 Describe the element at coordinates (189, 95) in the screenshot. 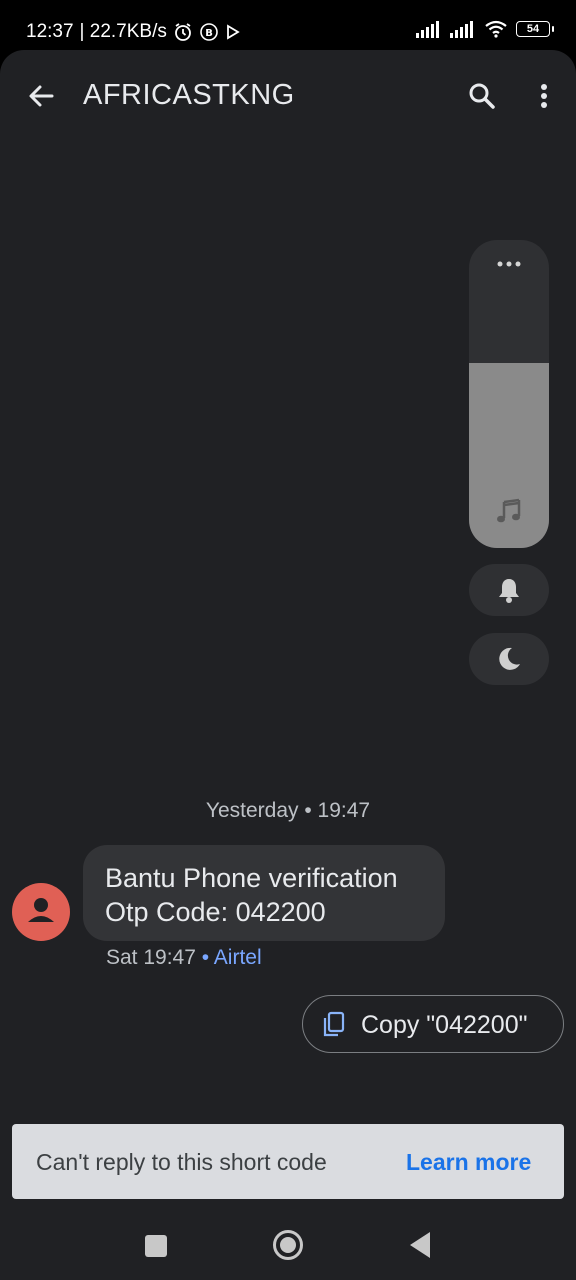

I see `conversation-title: AFRICASTKNG` at that location.